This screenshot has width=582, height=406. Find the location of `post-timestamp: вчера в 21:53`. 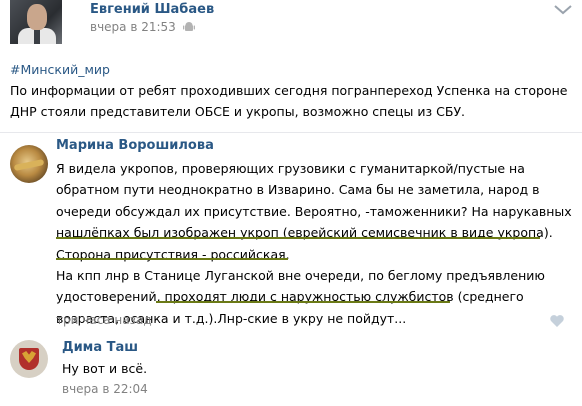

post-timestamp: вчера в 21:53 is located at coordinates (133, 27).